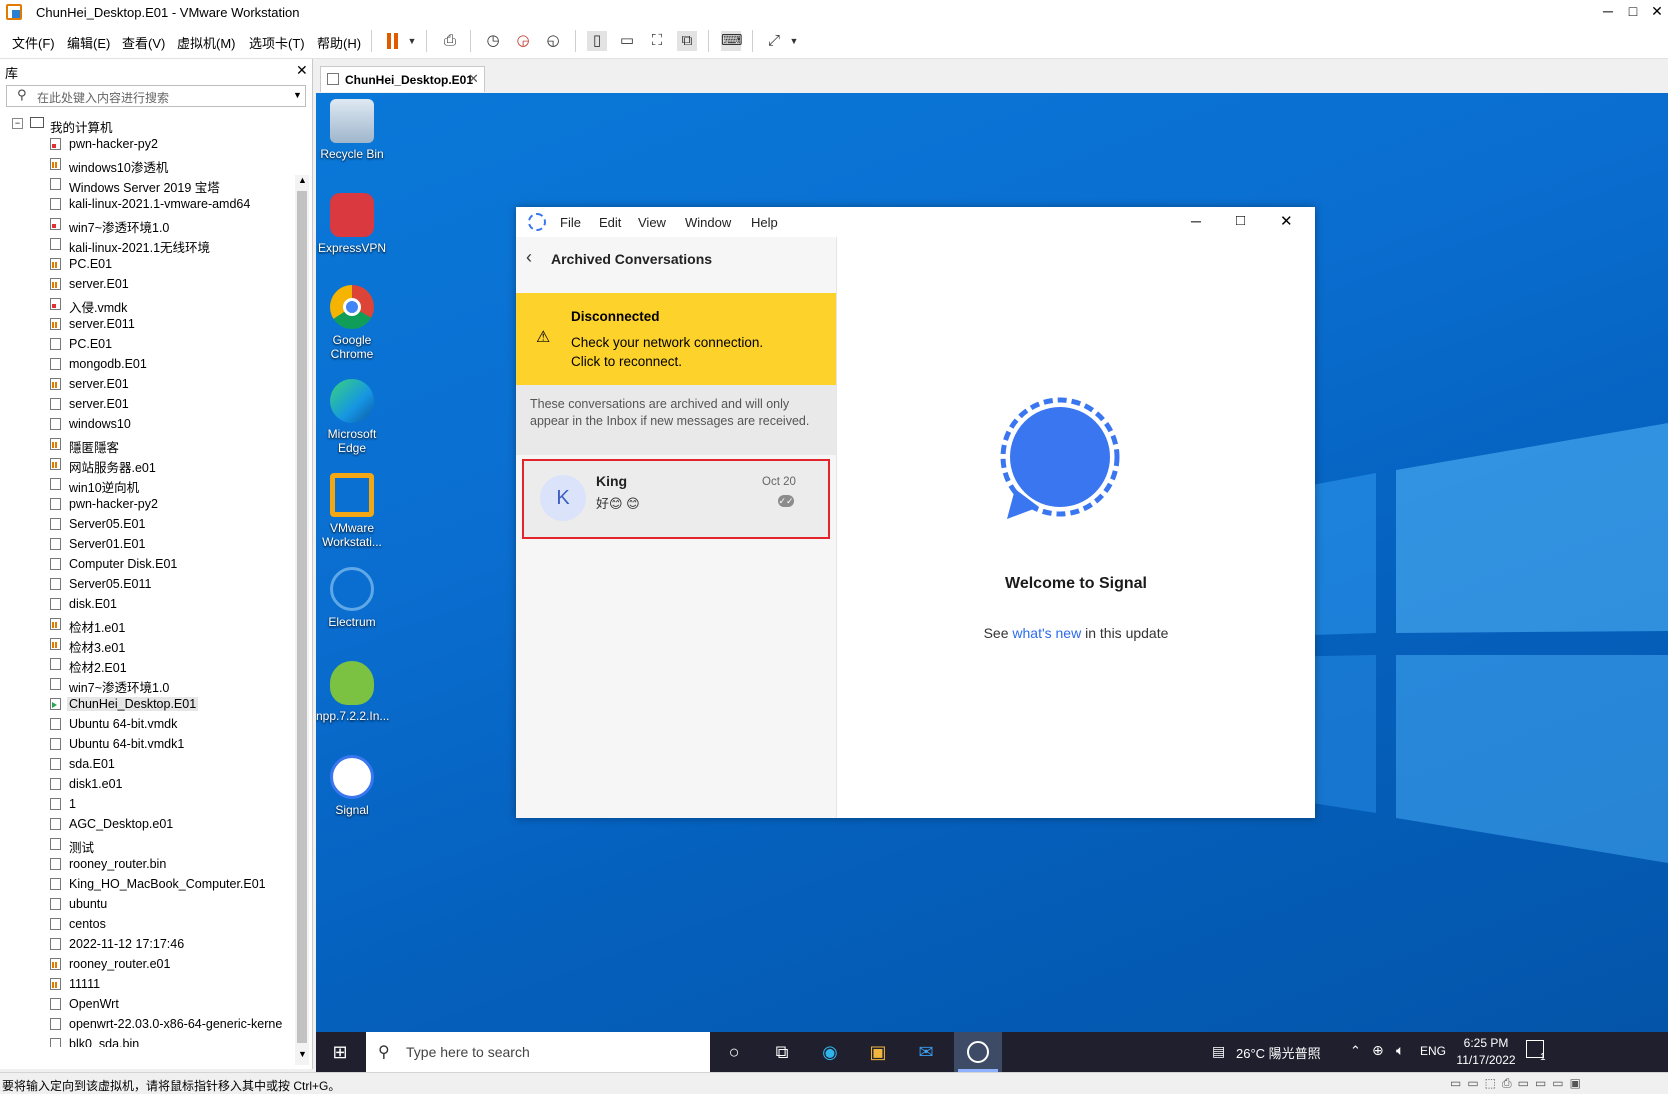 Image resolution: width=1668 pixels, height=1094 pixels. I want to click on clock: 6:25 PM 11/17/2022, so click(1486, 1052).